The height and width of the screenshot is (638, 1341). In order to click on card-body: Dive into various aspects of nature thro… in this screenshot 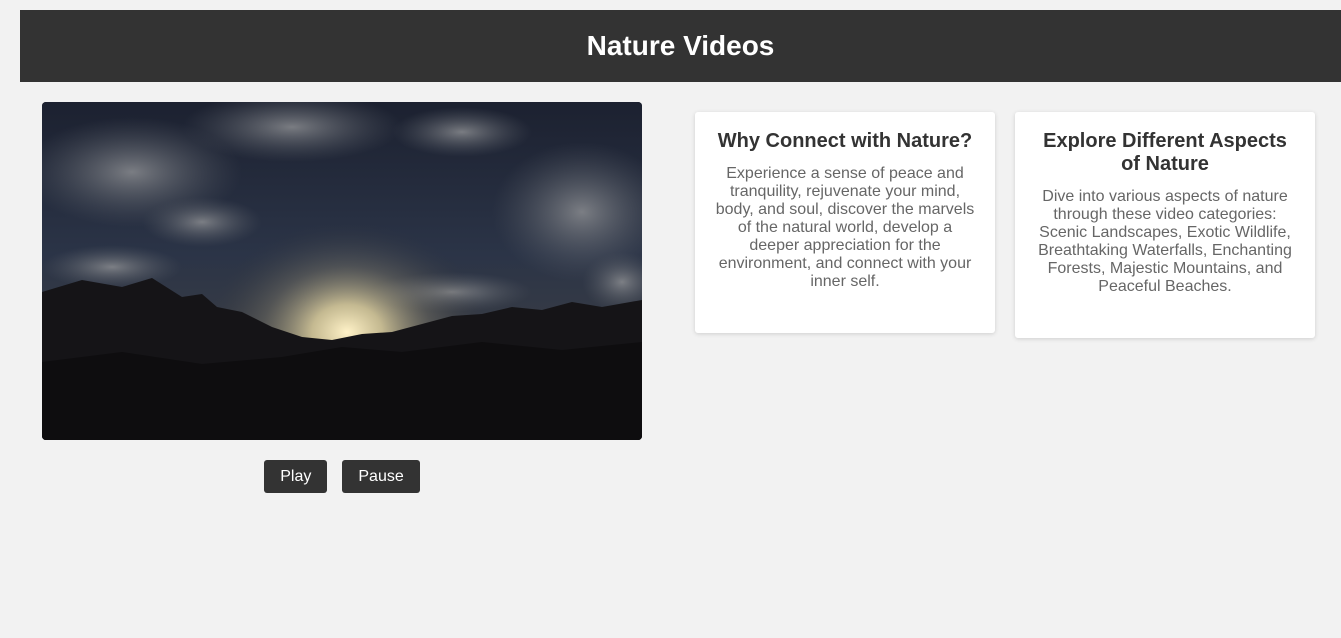, I will do `click(1165, 241)`.